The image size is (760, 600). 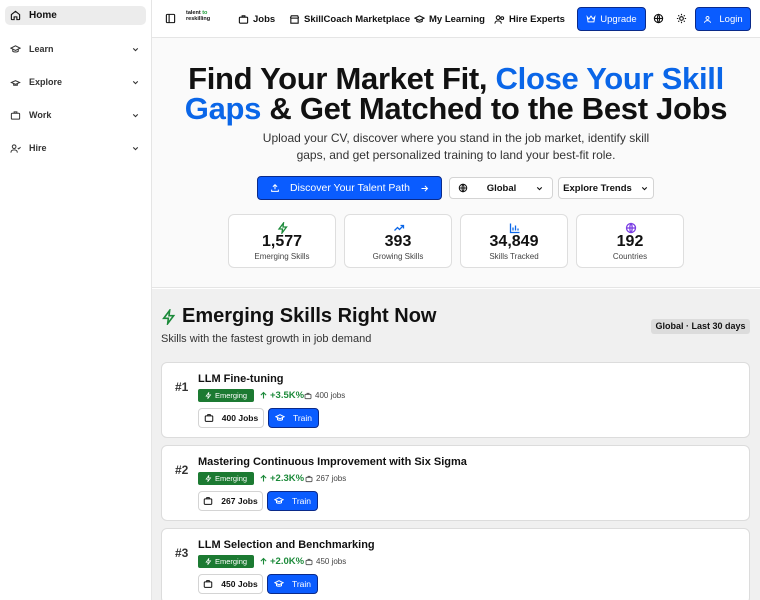 What do you see at coordinates (275, 187) in the screenshot?
I see `upload-icon` at bounding box center [275, 187].